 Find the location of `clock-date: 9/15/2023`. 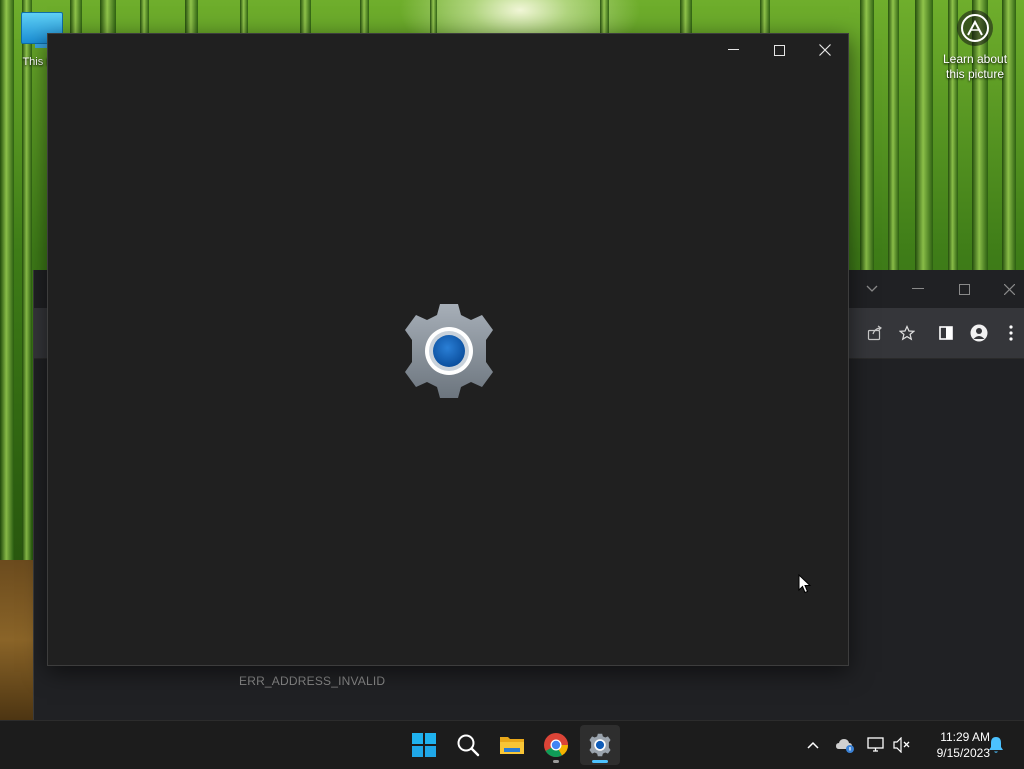

clock-date: 9/15/2023 is located at coordinates (963, 753).